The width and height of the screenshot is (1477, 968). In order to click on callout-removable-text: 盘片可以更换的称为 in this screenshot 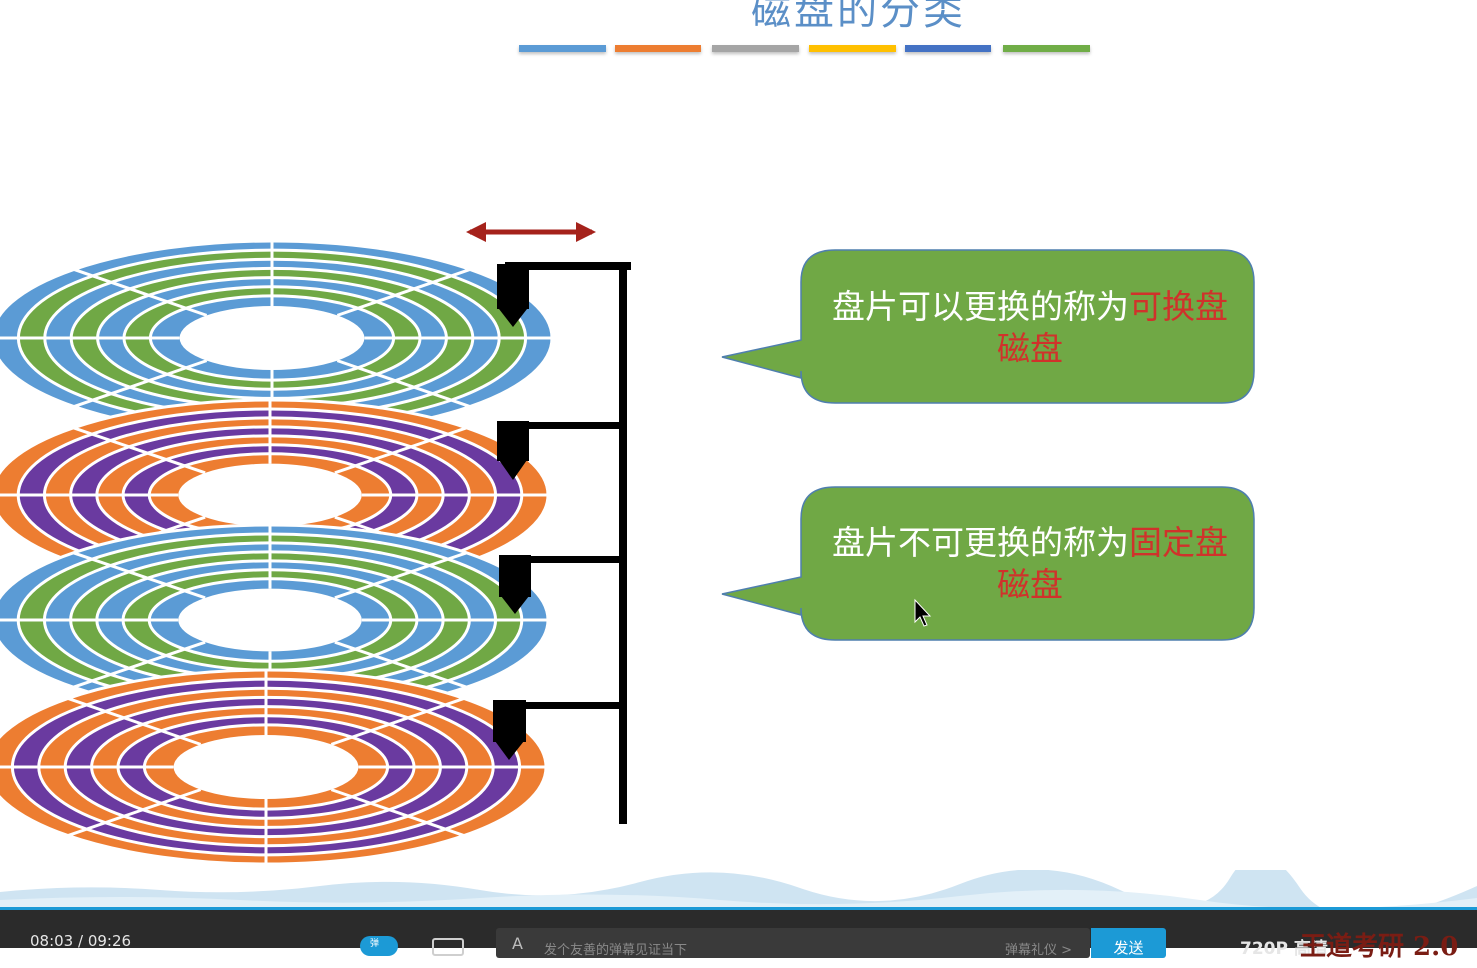, I will do `click(980, 306)`.